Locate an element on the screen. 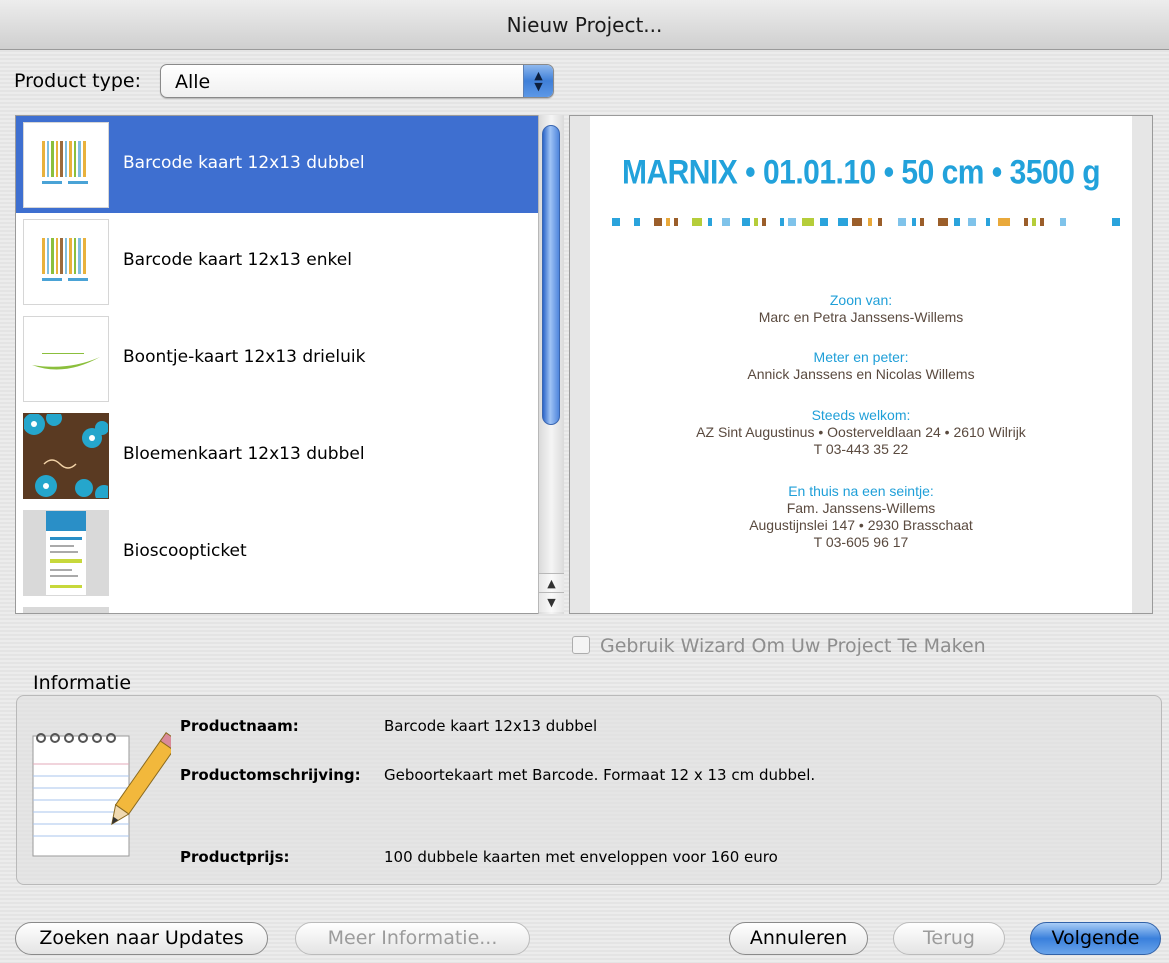 This screenshot has height=963, width=1169. product-name-label: Productnaam: is located at coordinates (239, 726).